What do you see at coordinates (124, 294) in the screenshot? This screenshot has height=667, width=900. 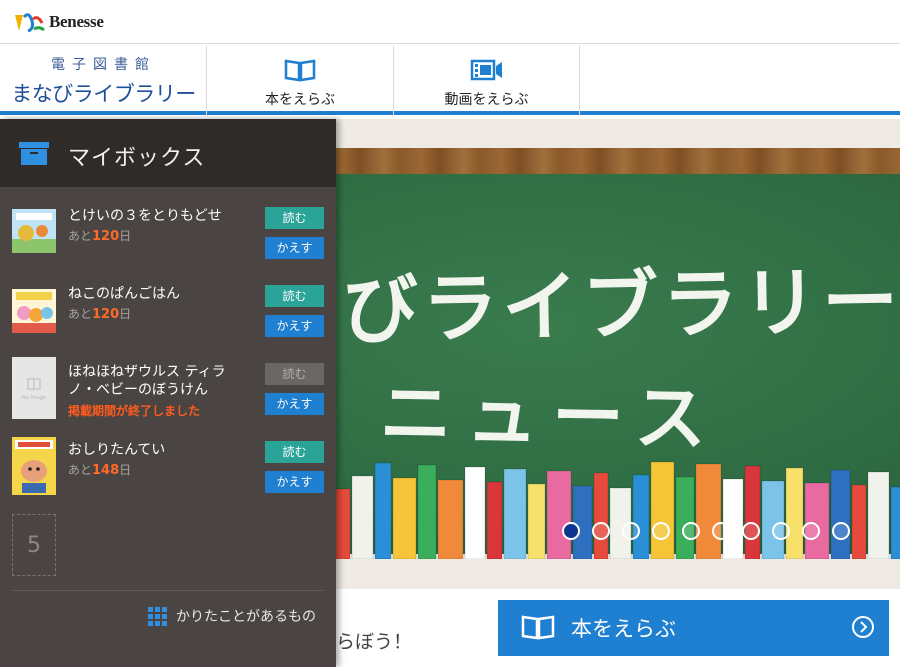 I see `book-title: ねこのぱんごはん` at bounding box center [124, 294].